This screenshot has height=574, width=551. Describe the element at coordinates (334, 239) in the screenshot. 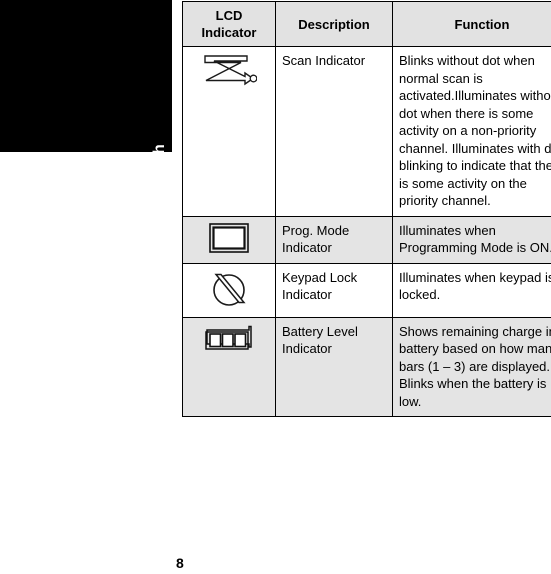

I see `indicator-description: Prog. Mode Indicator` at that location.